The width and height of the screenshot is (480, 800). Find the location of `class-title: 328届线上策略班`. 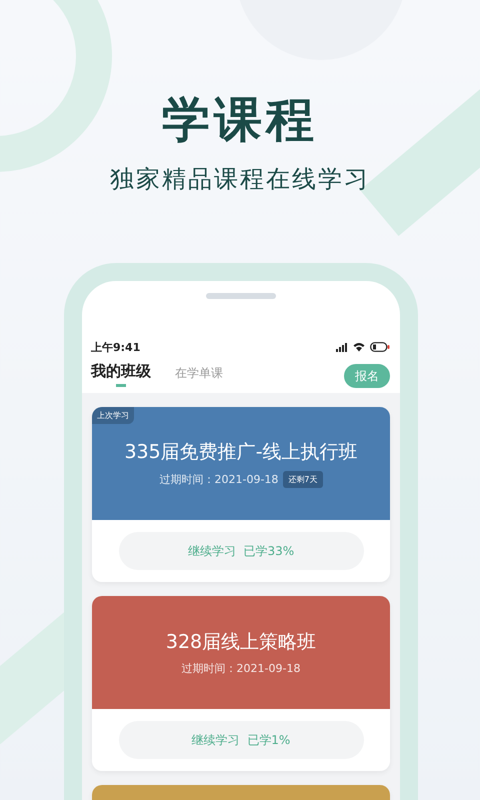

class-title: 328届线上策略班 is located at coordinates (241, 642).